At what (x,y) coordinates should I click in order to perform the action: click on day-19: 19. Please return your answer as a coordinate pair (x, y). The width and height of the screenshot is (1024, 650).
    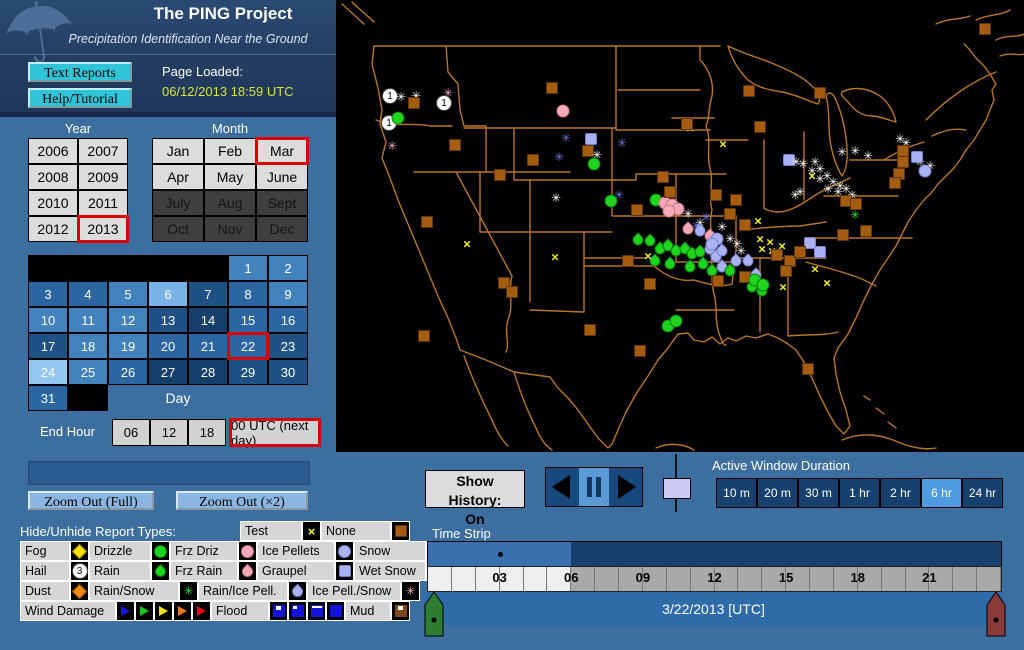
    Looking at the image, I should click on (128, 346).